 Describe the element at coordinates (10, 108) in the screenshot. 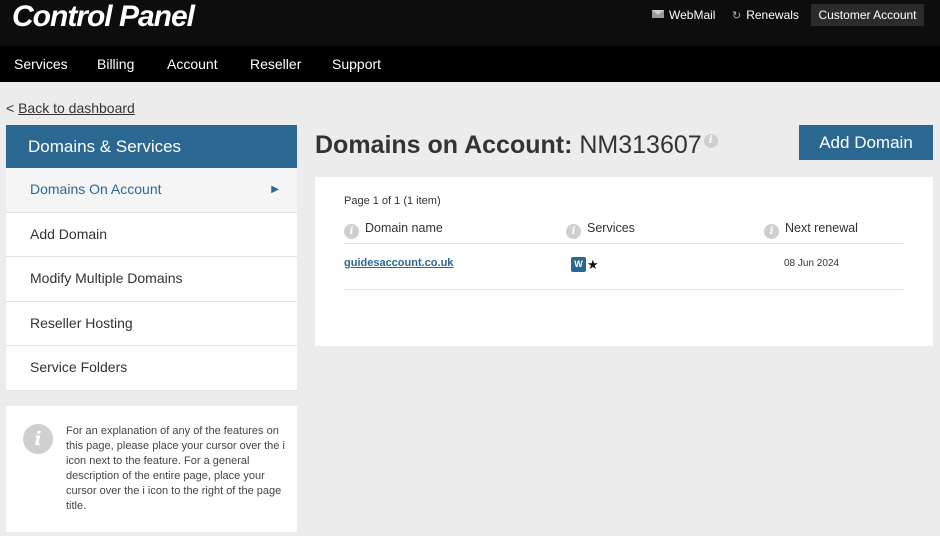

I see `back-chevron: <` at that location.